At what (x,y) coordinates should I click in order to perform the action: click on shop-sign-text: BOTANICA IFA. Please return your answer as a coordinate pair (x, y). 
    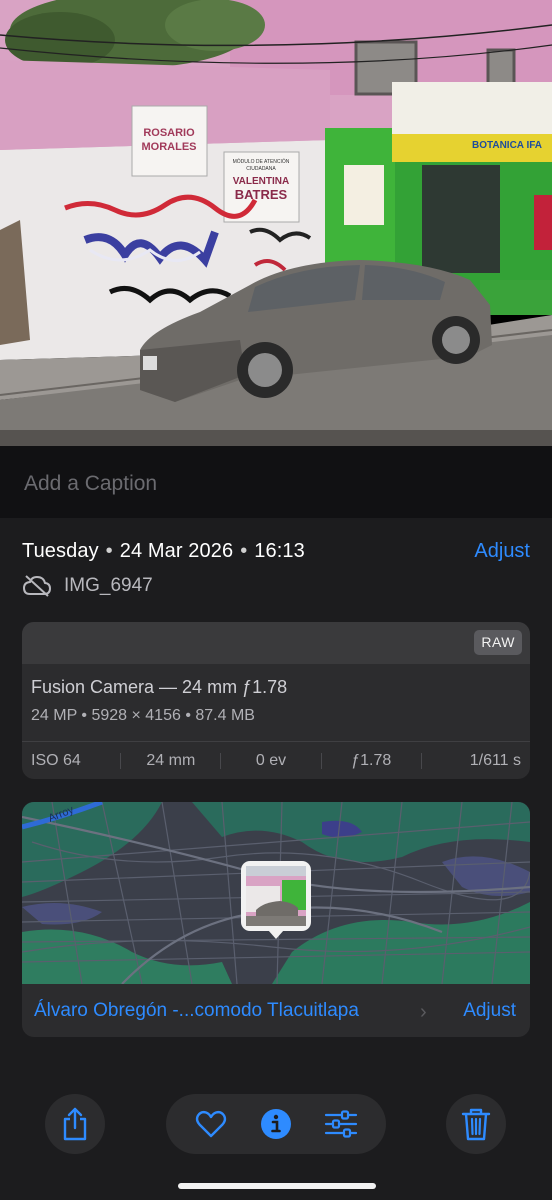
    Looking at the image, I should click on (507, 145).